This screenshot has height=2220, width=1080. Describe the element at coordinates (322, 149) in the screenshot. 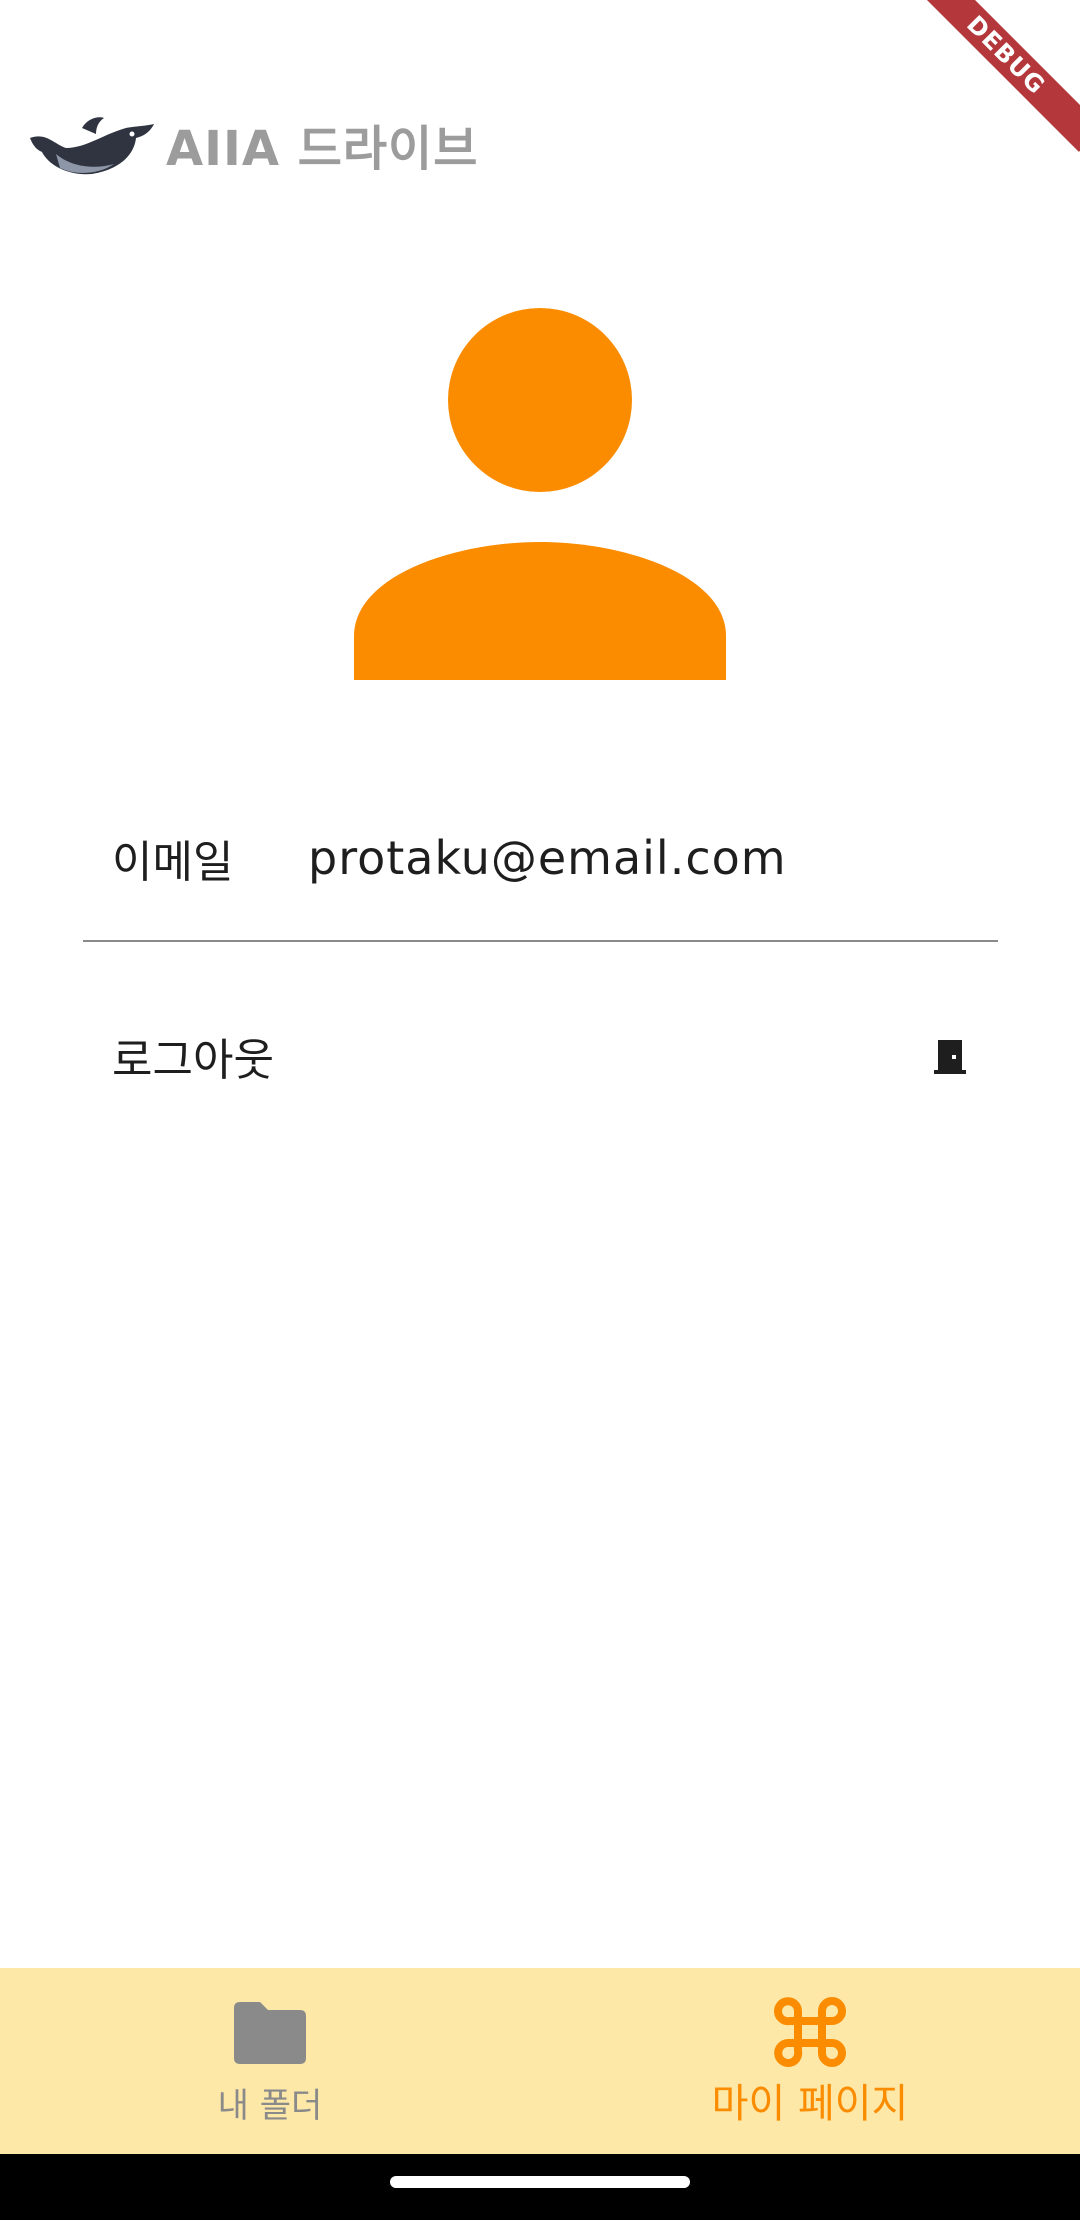

I see `app-title: AIIA 드라이브` at that location.